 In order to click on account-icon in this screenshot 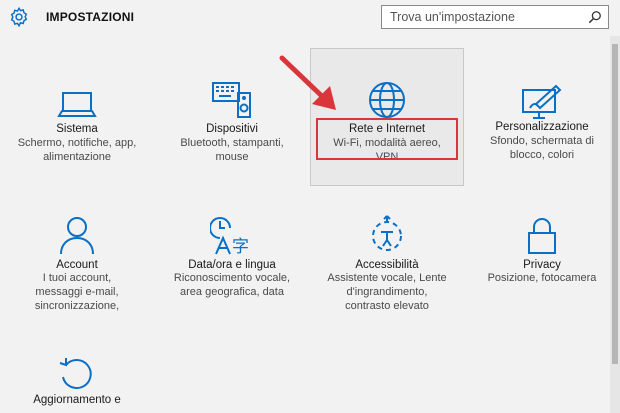, I will do `click(77, 236)`.